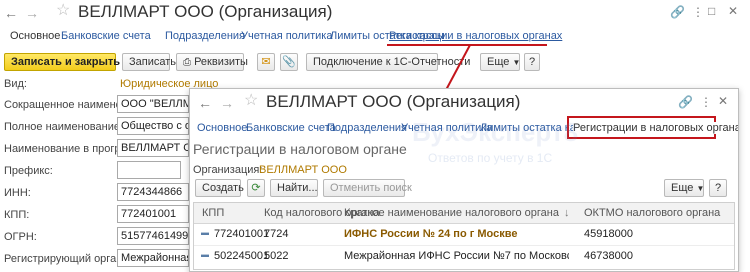  I want to click on link-icon: 🔗, so click(685, 102).